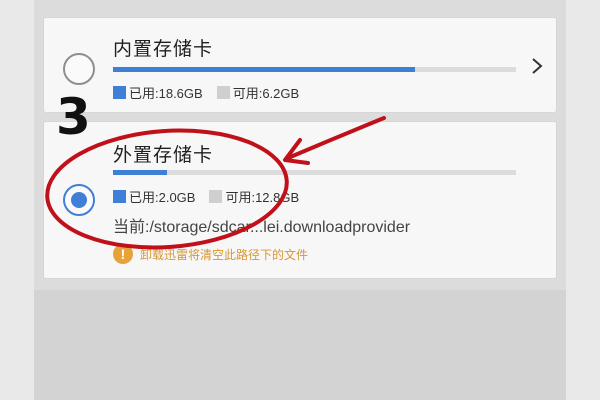 This screenshot has height=400, width=600. Describe the element at coordinates (266, 93) in the screenshot. I see `internal-free-label: 可用:6.2GB` at that location.